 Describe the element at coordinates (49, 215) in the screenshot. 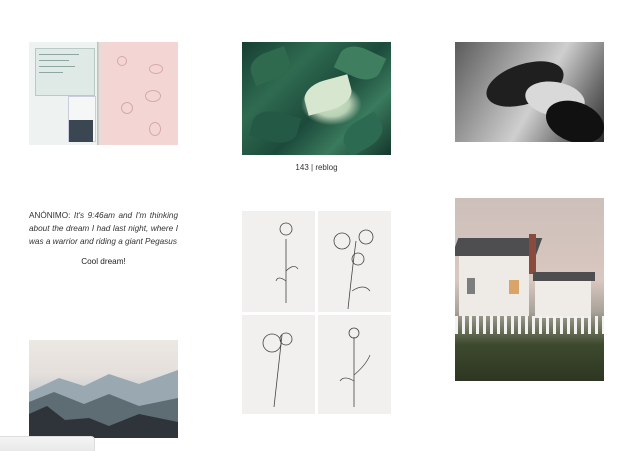

I see `asker-name: ANÓNIMO:` at that location.